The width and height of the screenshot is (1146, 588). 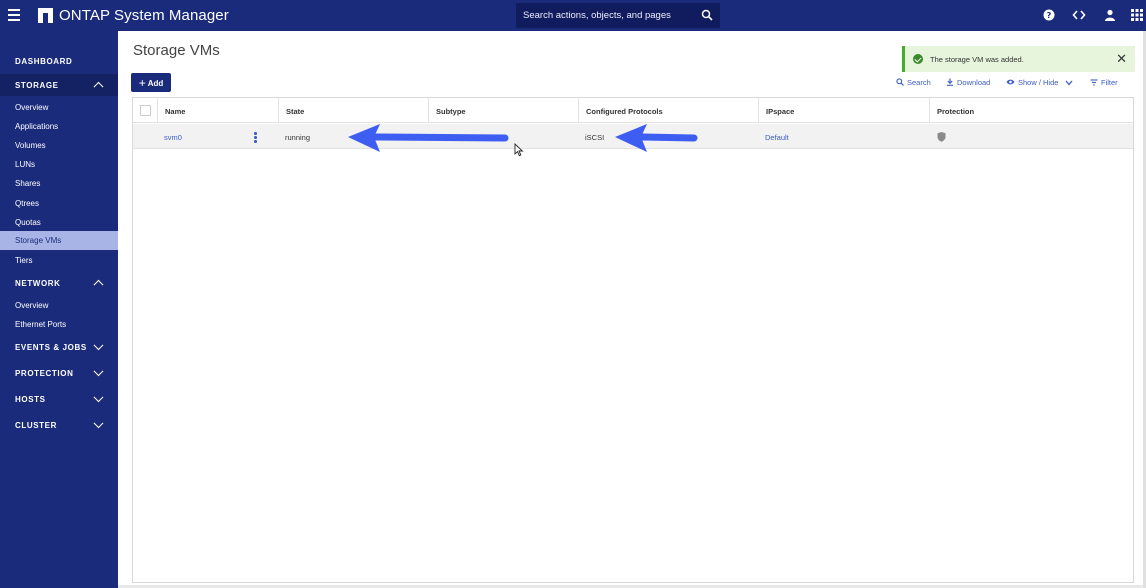 I want to click on sidebar-section-label: STORAGE, so click(x=37, y=85).